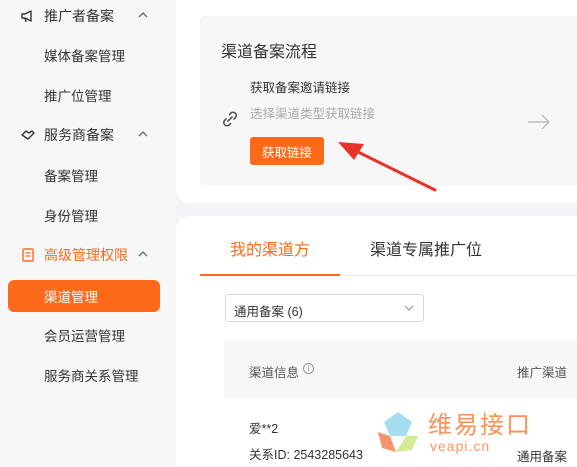 The height and width of the screenshot is (467, 577). What do you see at coordinates (269, 52) in the screenshot?
I see `flow-title: 渠道备案流程` at bounding box center [269, 52].